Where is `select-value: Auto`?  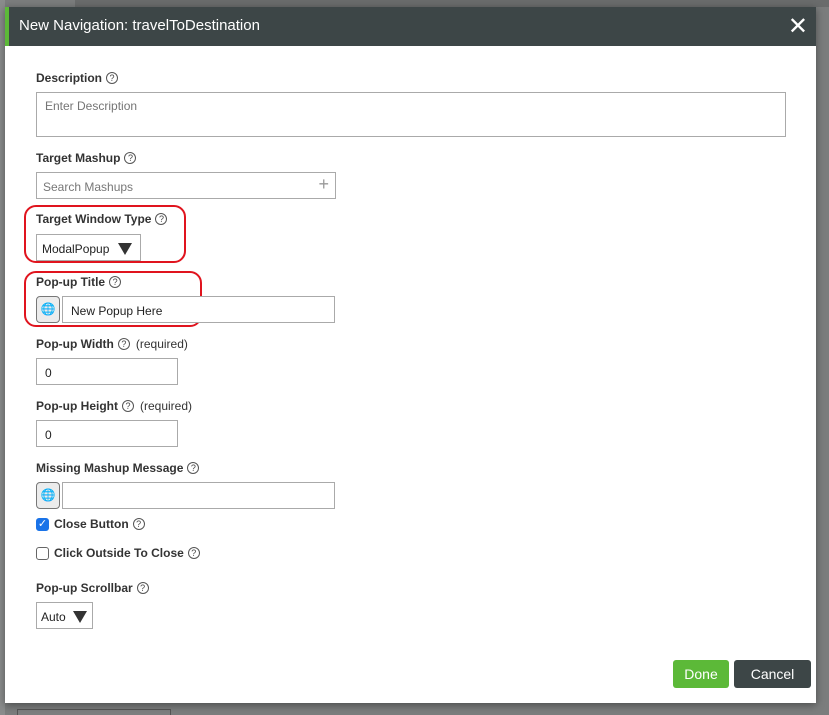 select-value: Auto is located at coordinates (53, 617).